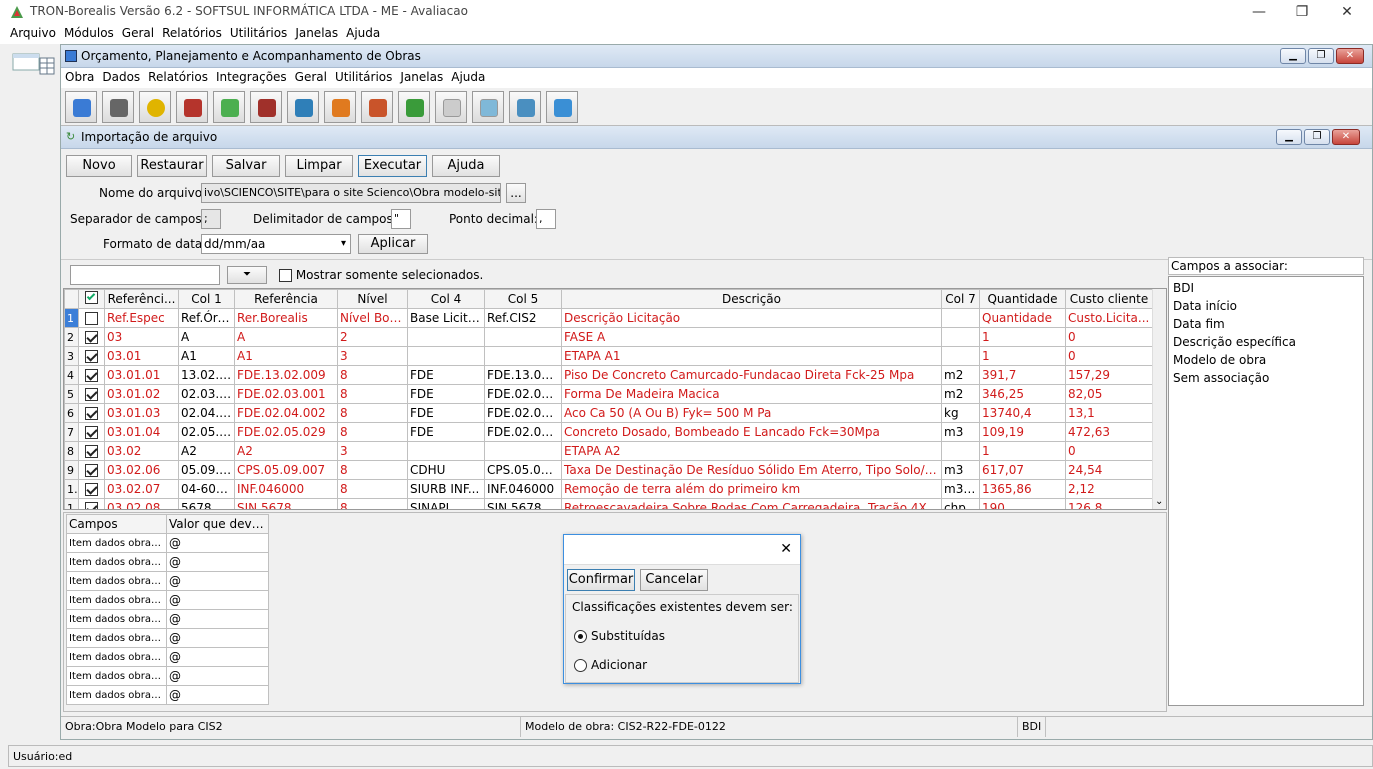 Image resolution: width=1373 pixels, height=769 pixels. I want to click on grid-cell: 3, so click(372, 356).